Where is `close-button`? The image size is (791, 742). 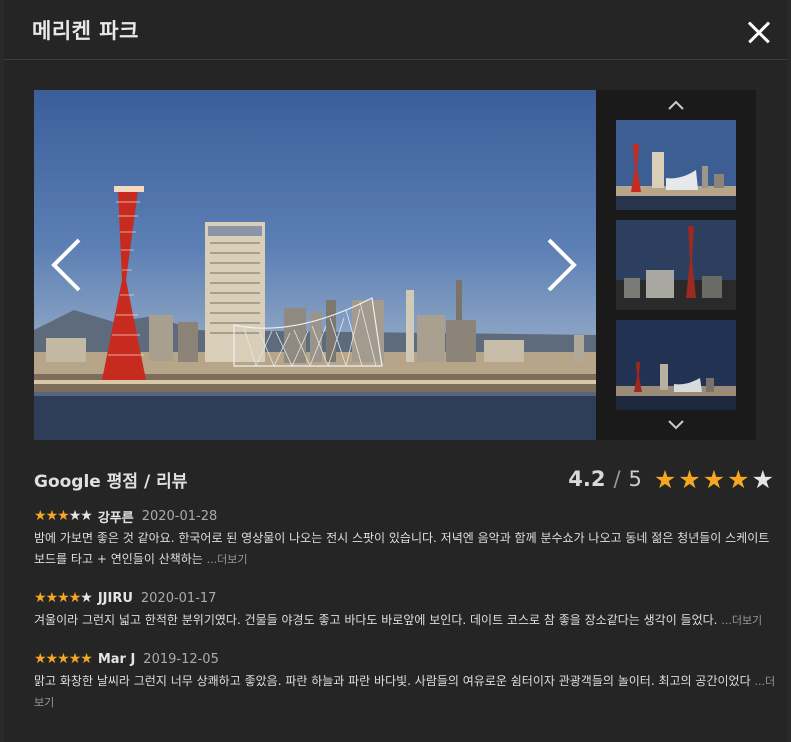
close-button is located at coordinates (757, 30).